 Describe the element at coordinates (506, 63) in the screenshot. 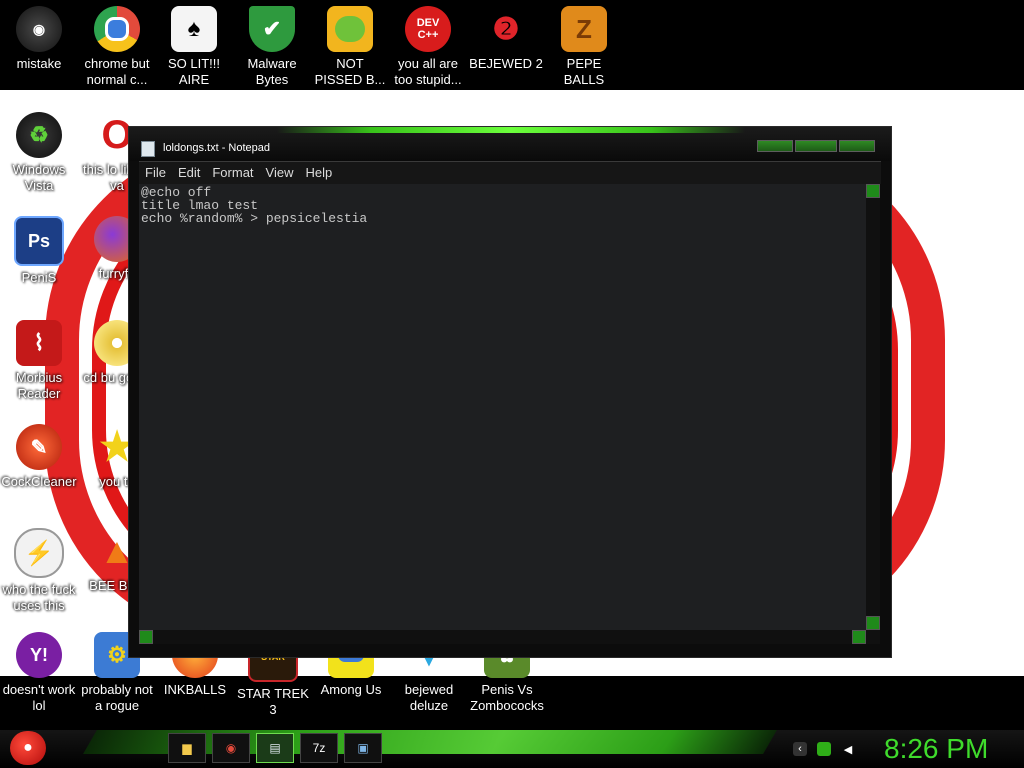

I see `desktop-icon-label: BEJEWED 2` at that location.